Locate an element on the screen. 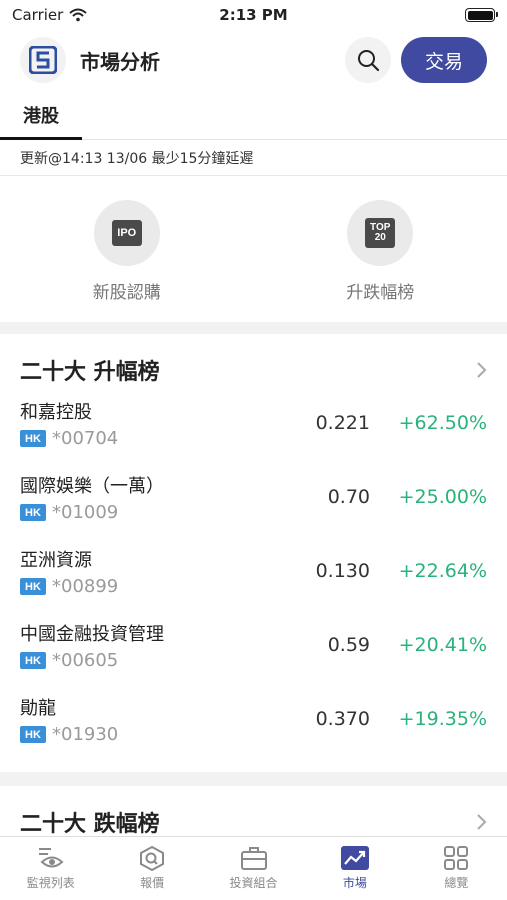 The image size is (507, 900). nav-label: 監視列表 is located at coordinates (50, 883).